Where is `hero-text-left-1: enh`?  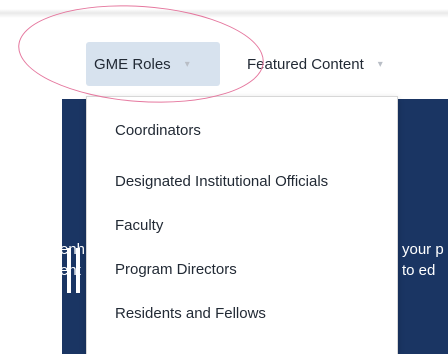
hero-text-left-1: enh is located at coordinates (74, 249).